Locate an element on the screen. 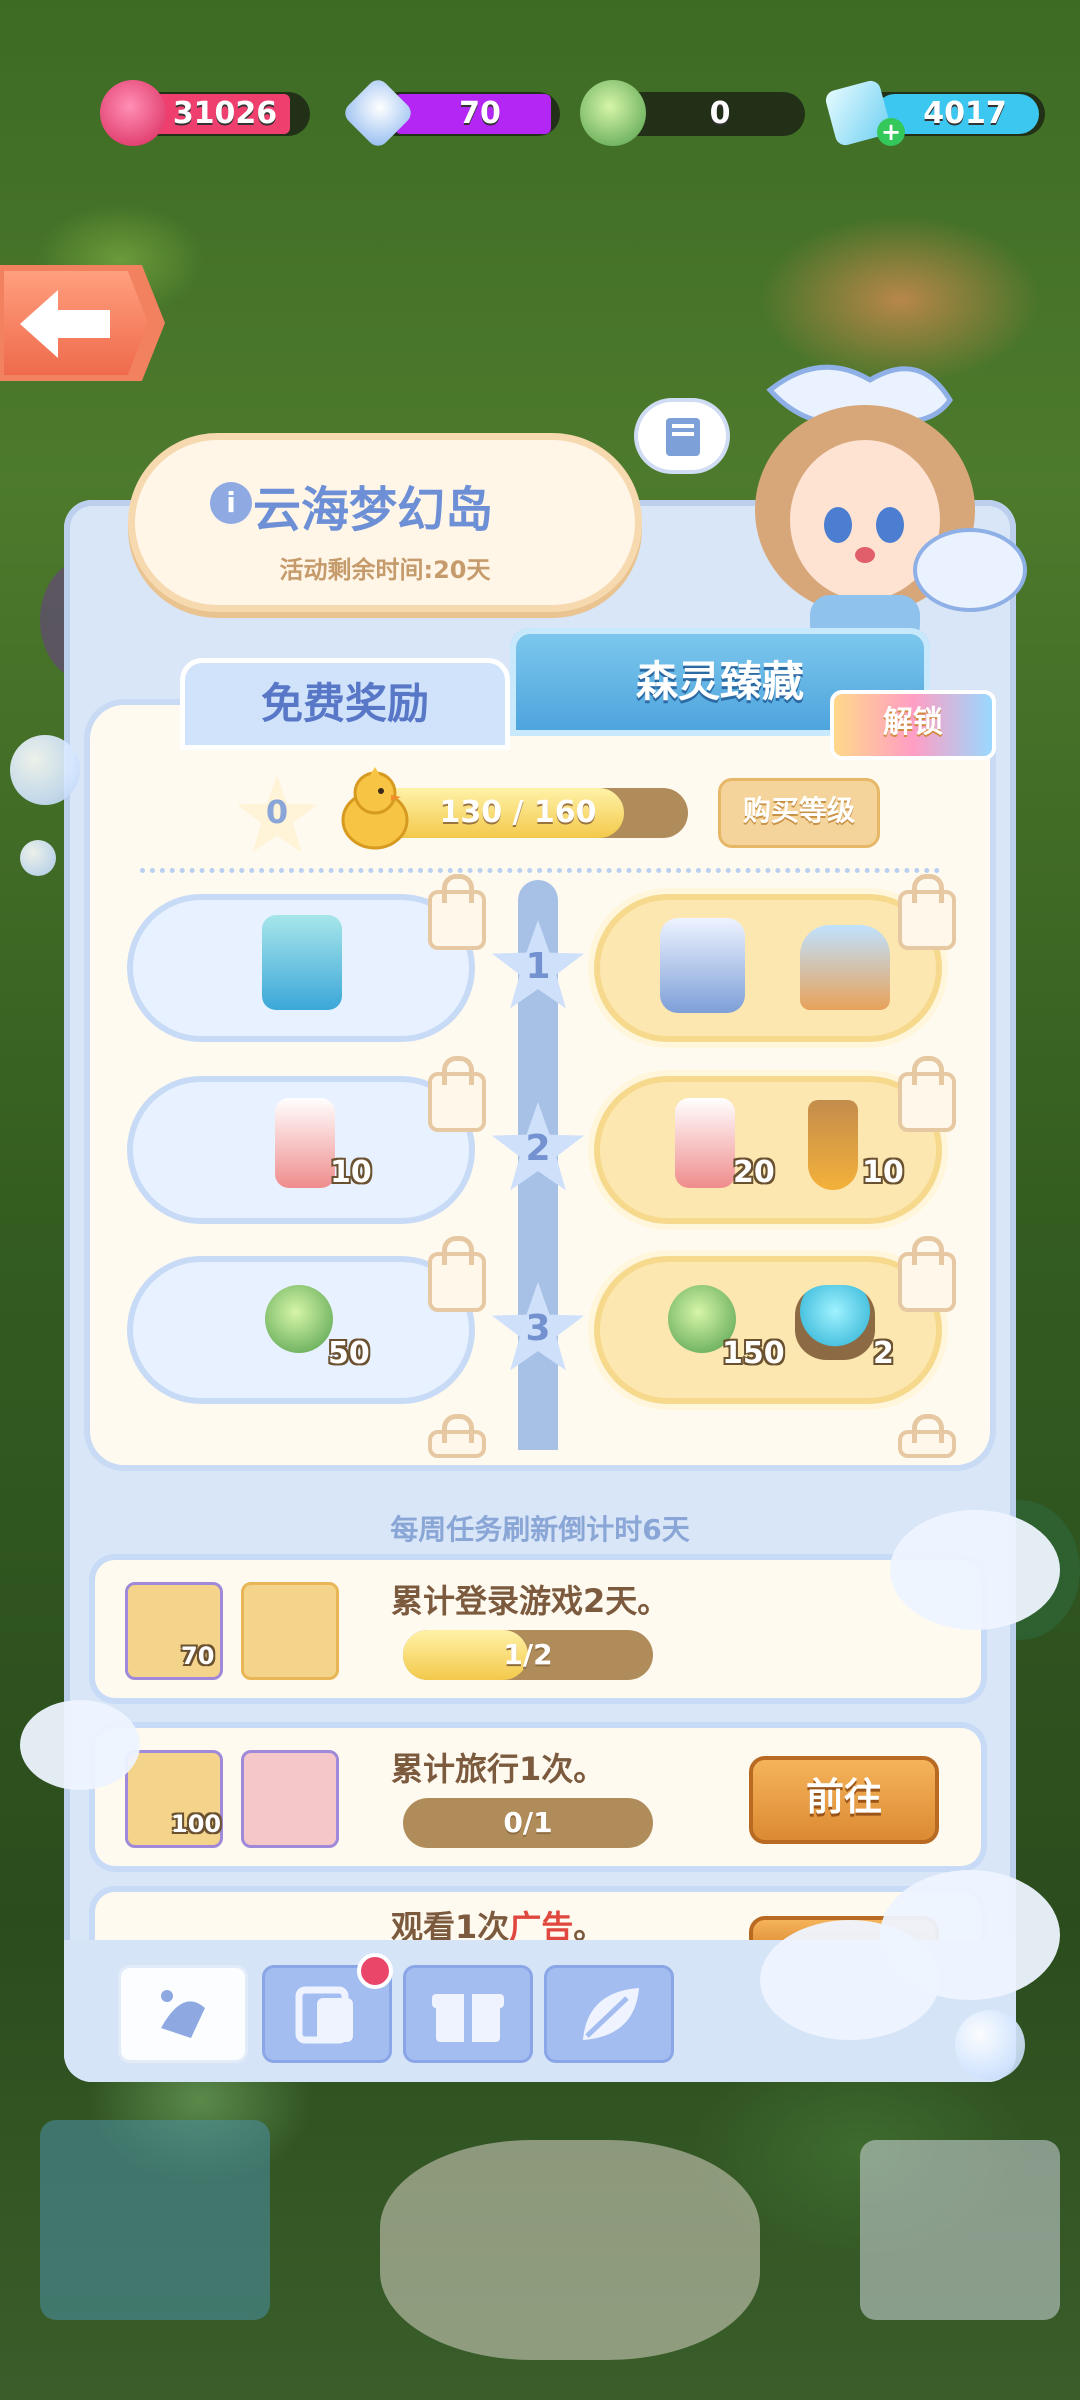 The height and width of the screenshot is (2400, 1080). reward-quantity: 20 is located at coordinates (754, 1172).